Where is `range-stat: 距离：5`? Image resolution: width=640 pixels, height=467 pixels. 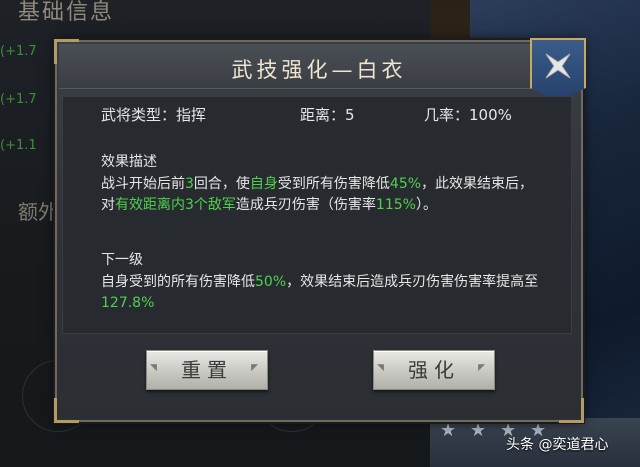
range-stat: 距离：5 is located at coordinates (327, 114).